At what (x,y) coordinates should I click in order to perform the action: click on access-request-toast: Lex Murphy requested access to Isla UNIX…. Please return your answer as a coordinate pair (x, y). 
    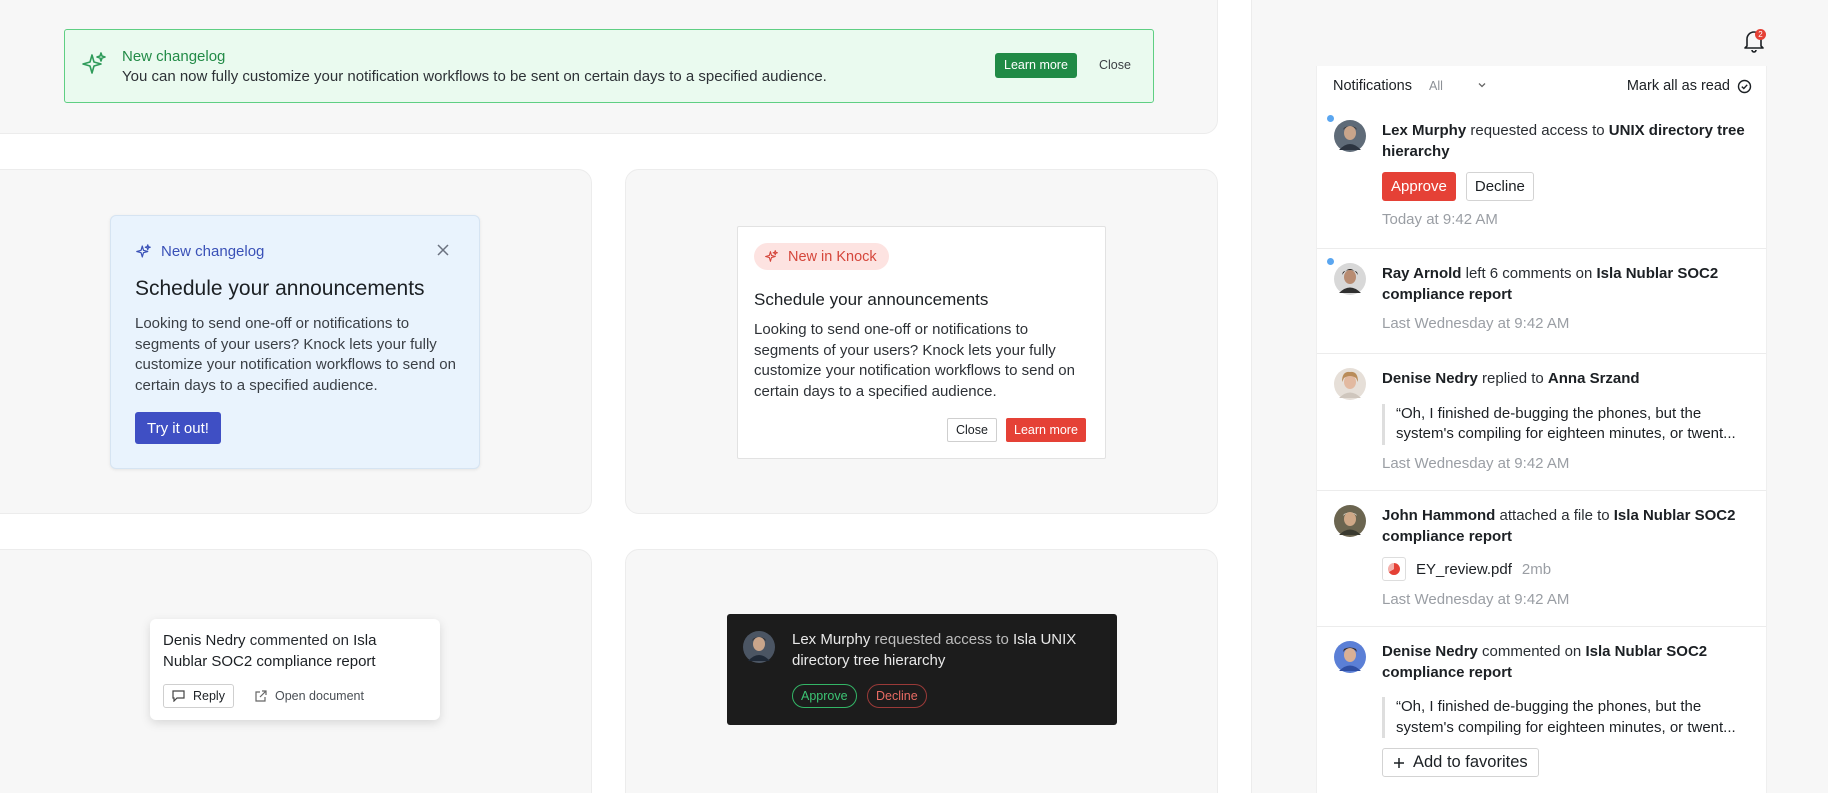
    Looking at the image, I should click on (922, 669).